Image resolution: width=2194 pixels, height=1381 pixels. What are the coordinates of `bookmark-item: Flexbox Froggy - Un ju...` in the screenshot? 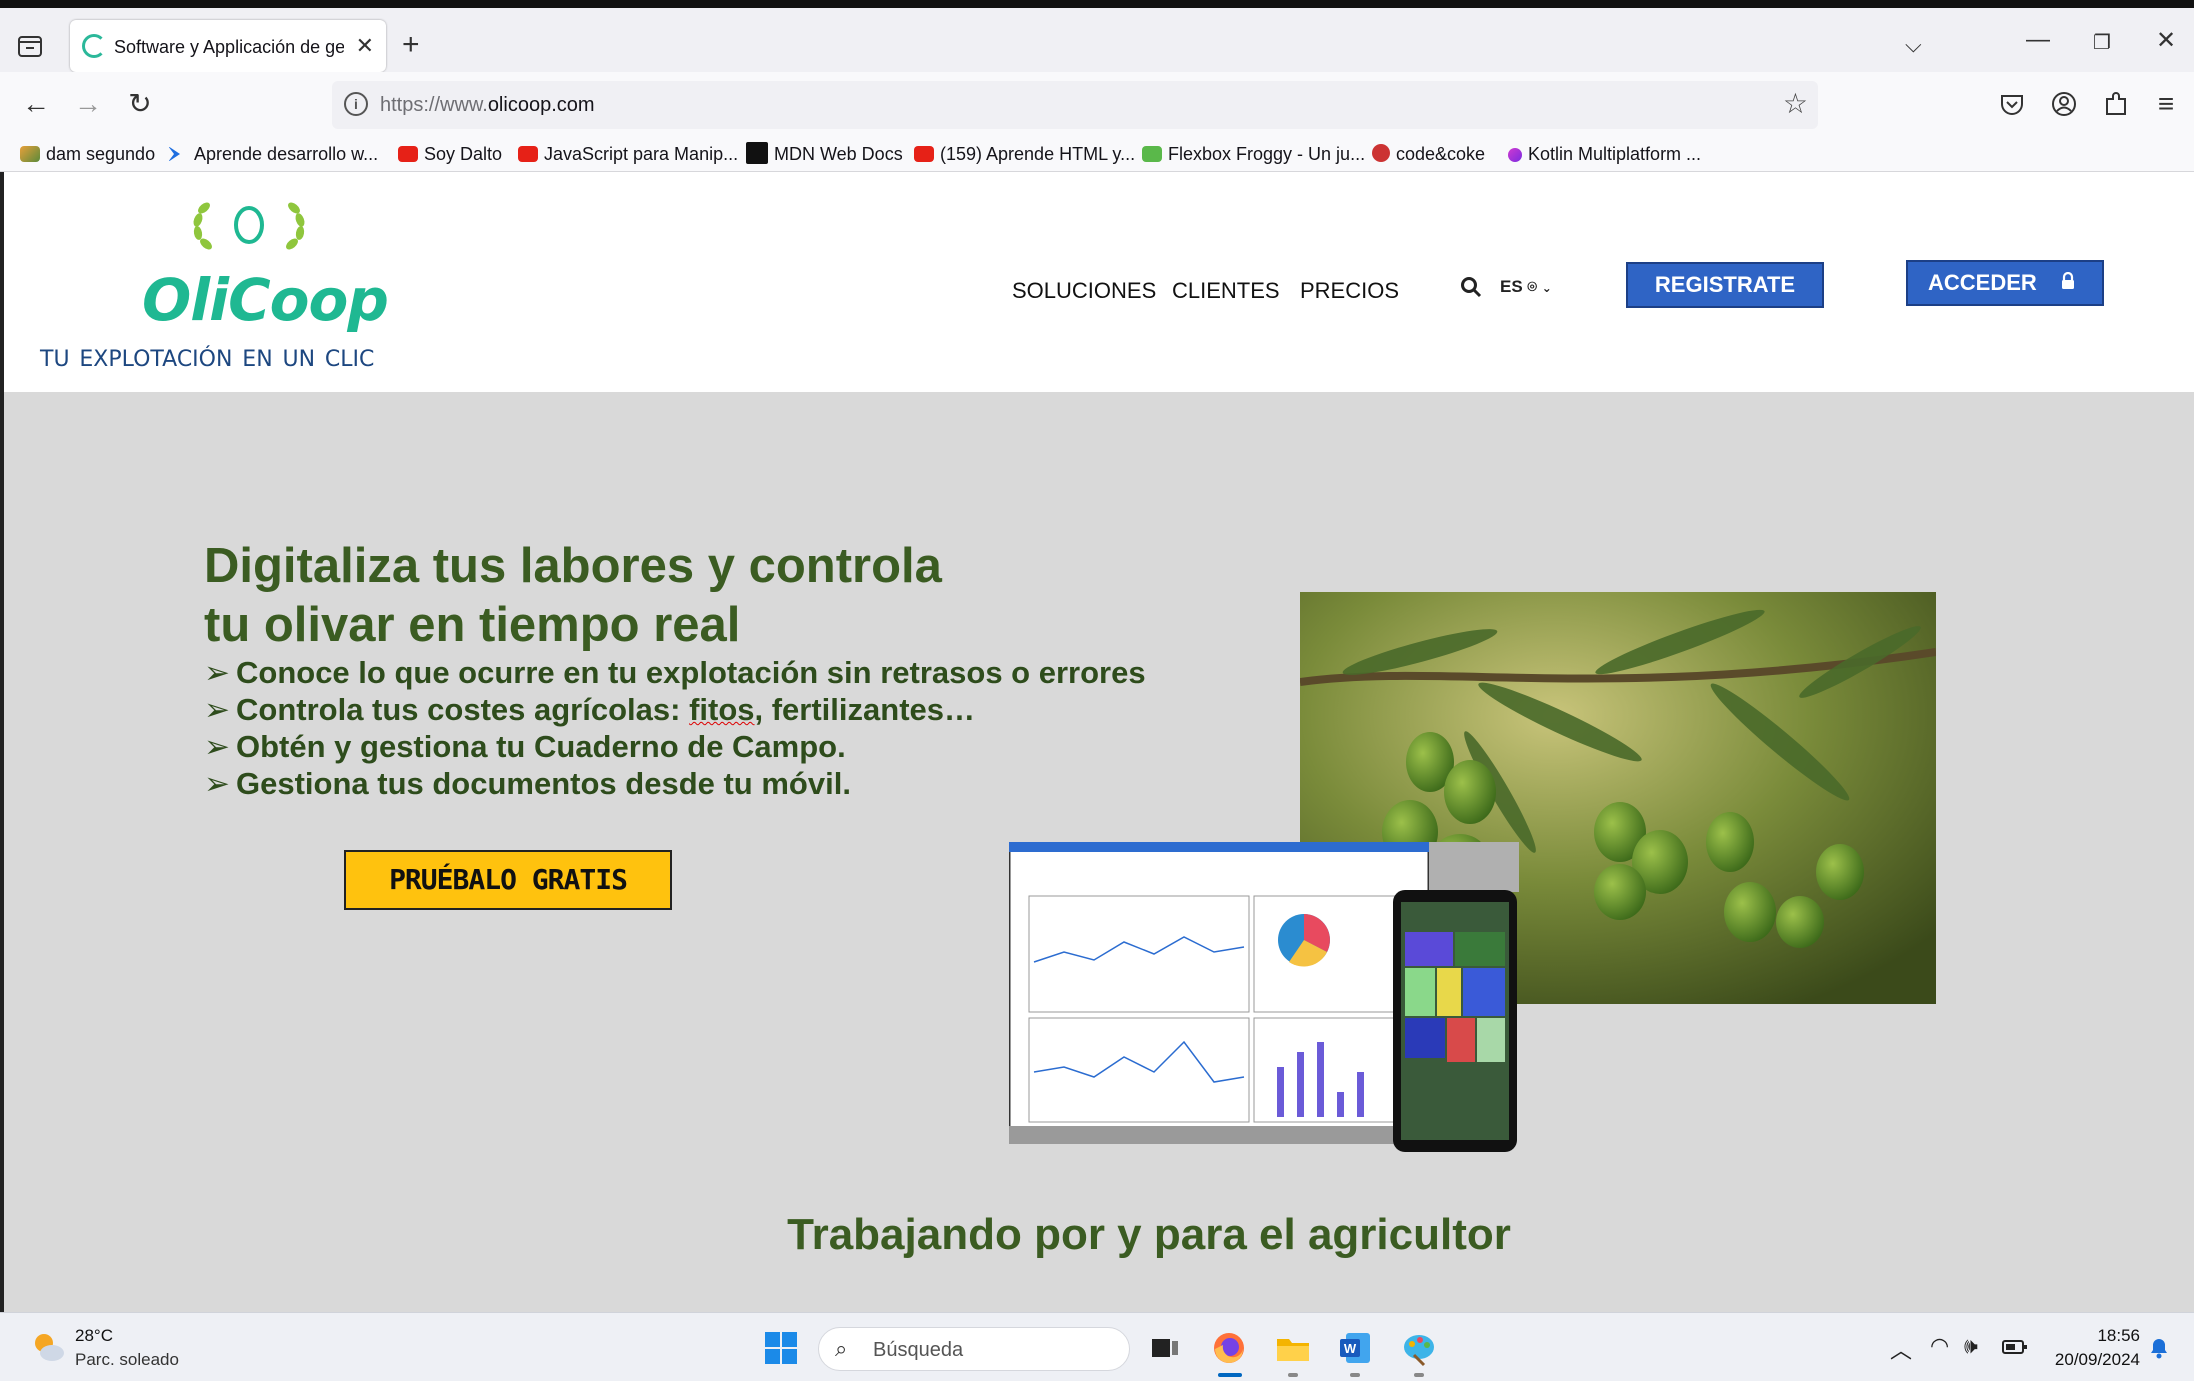 It's located at (1253, 154).